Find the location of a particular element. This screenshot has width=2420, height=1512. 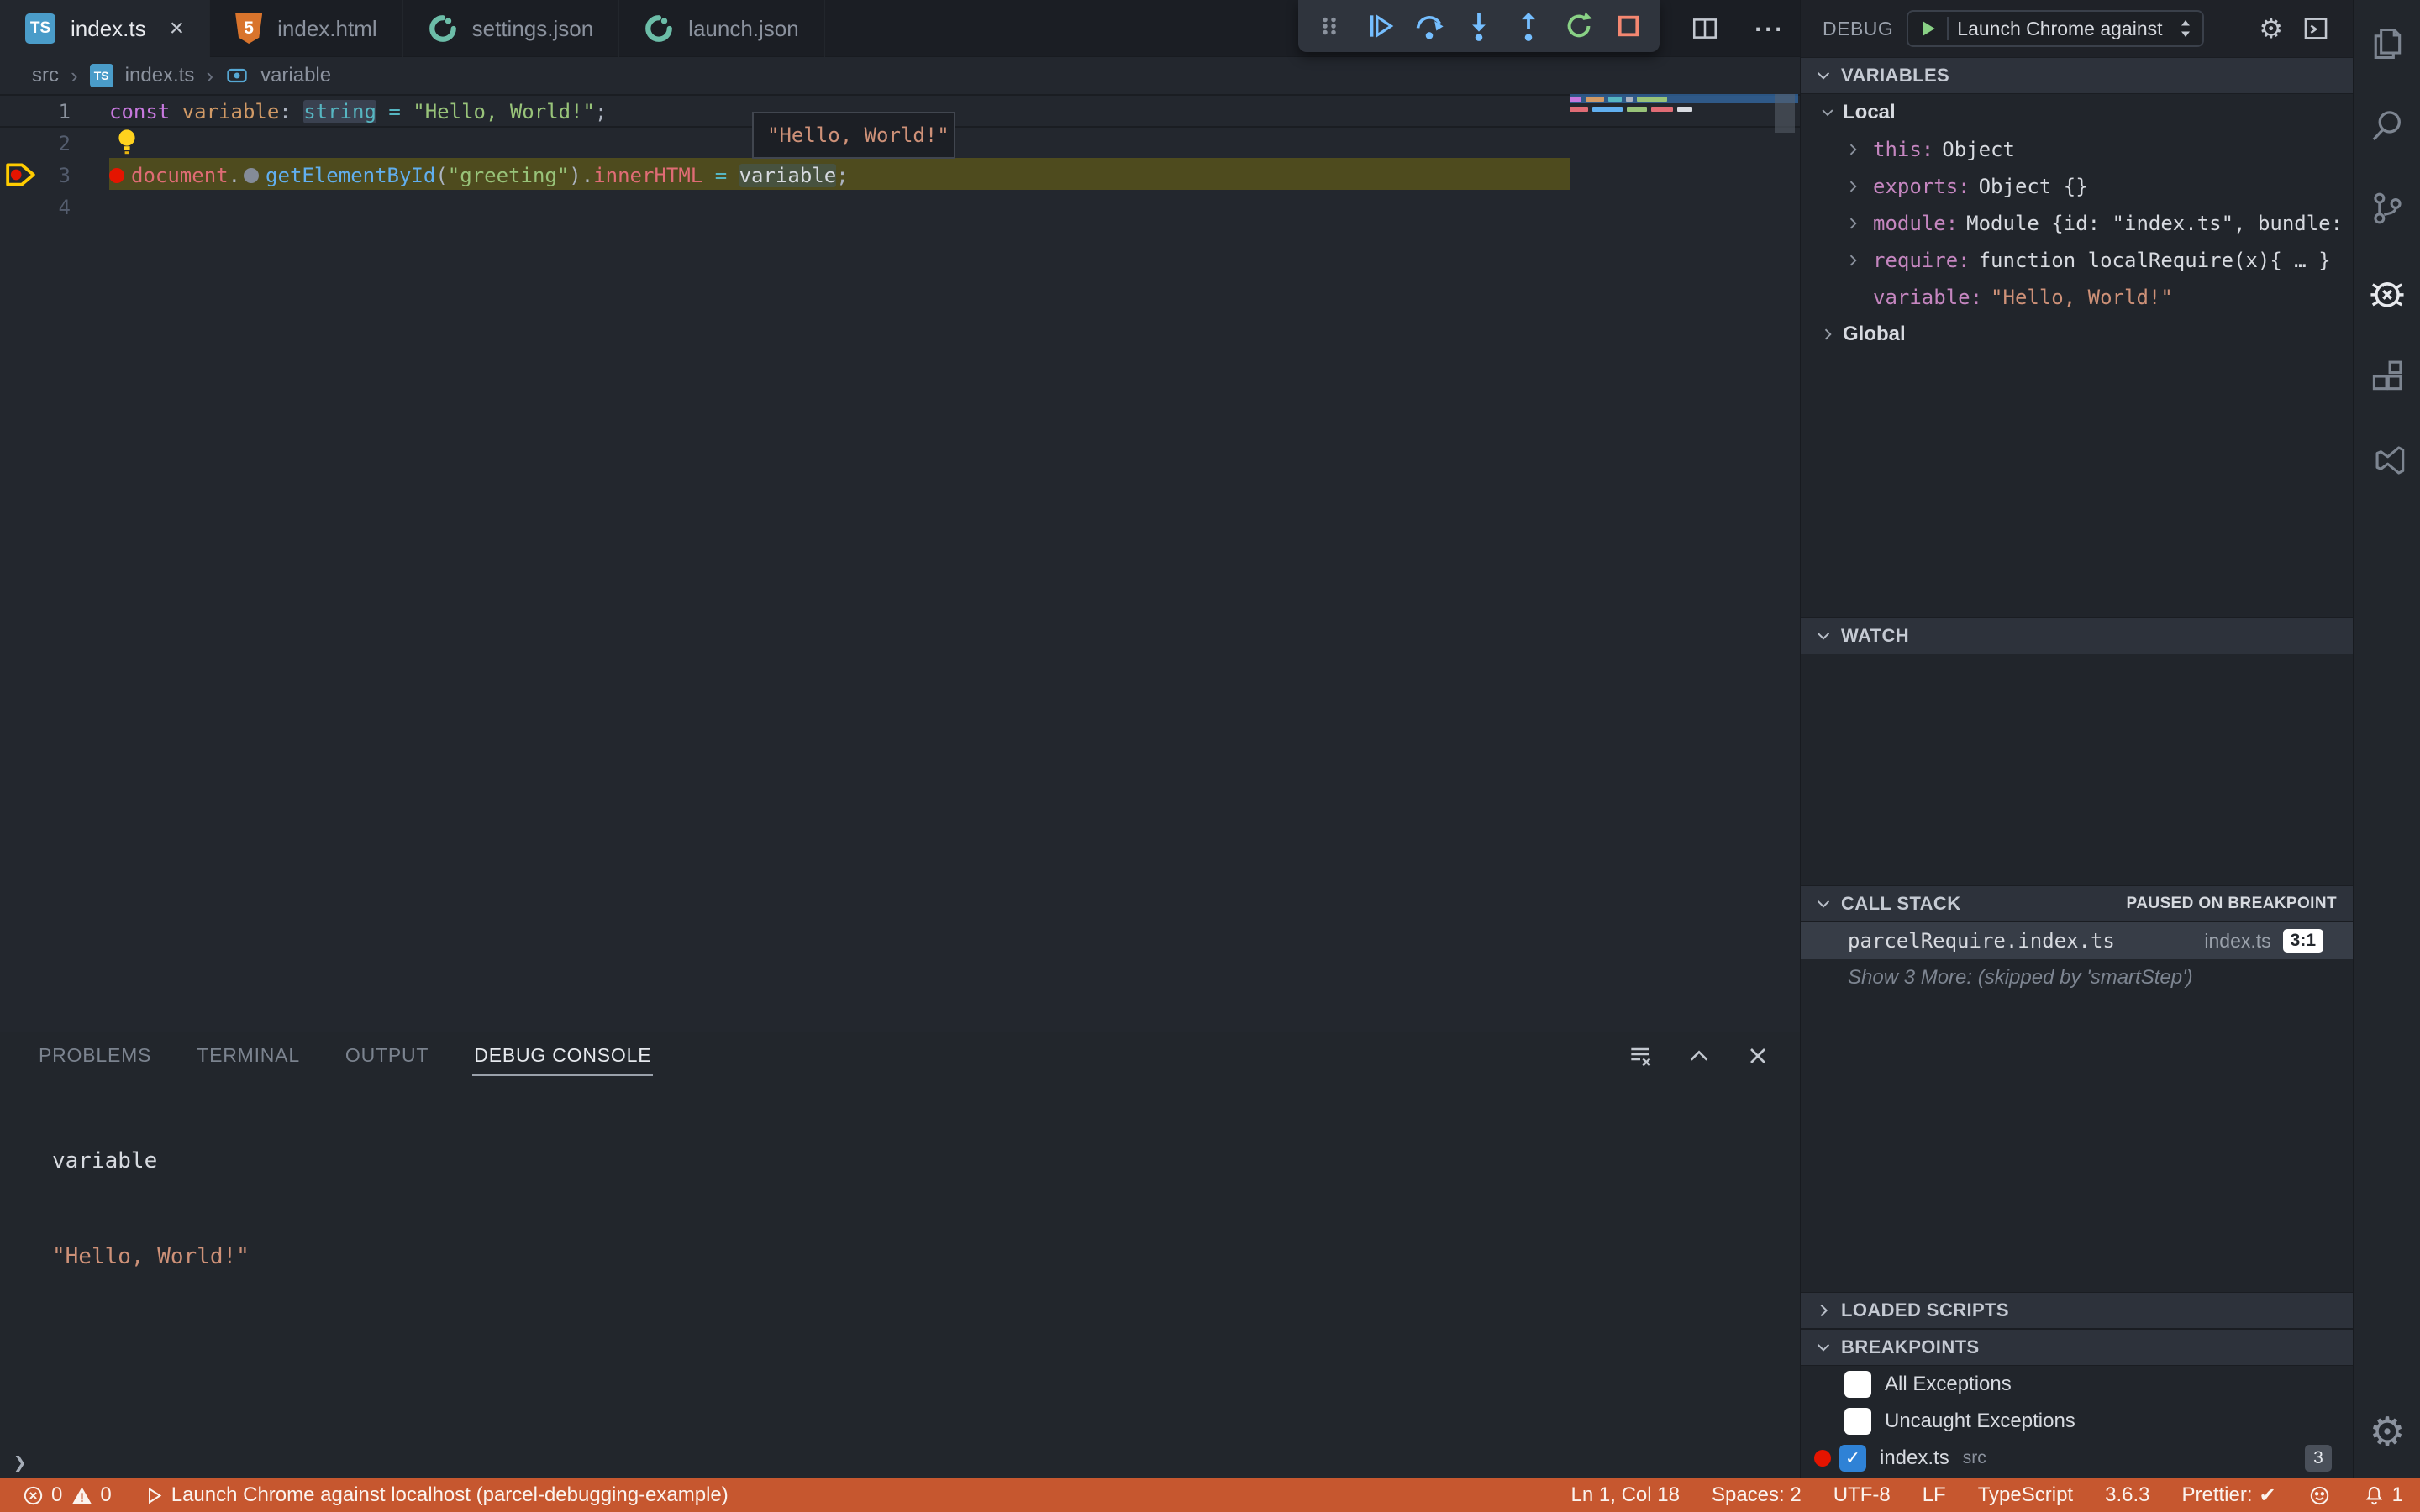

section-title: WATCH is located at coordinates (1875, 635).